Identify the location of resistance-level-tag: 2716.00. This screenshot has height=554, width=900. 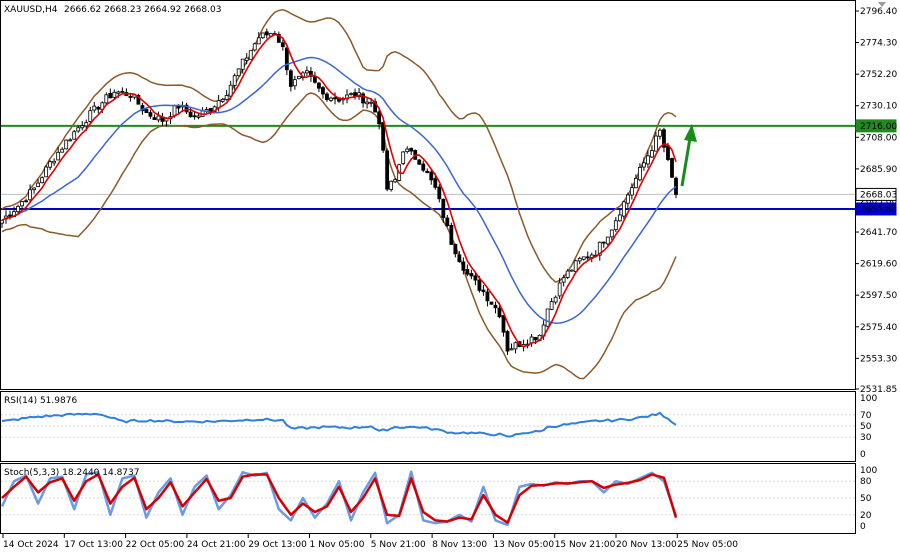
(878, 127).